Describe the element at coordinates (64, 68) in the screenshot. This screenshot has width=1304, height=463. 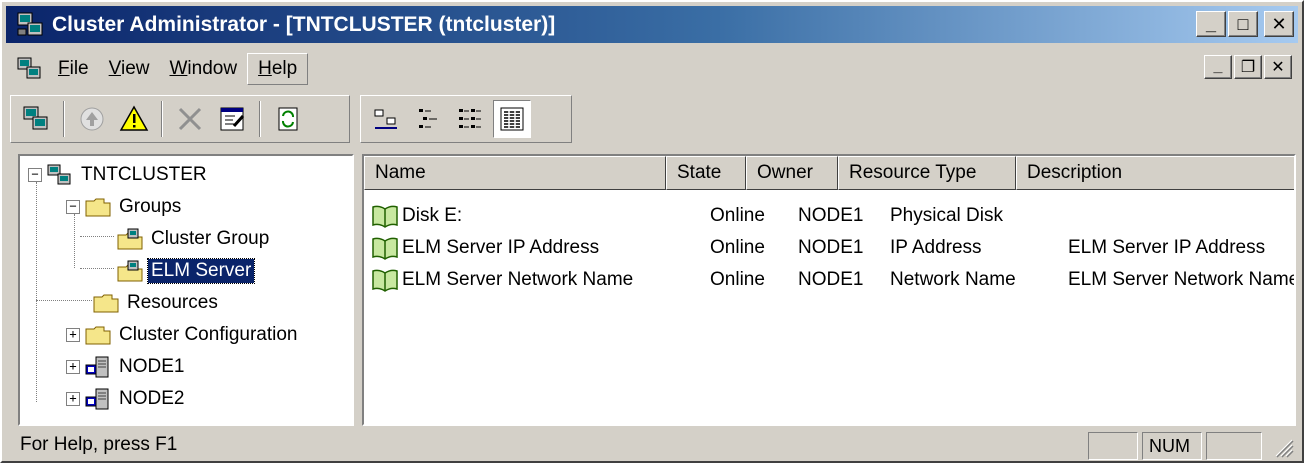
I see `menu-file-accelerator: F` at that location.